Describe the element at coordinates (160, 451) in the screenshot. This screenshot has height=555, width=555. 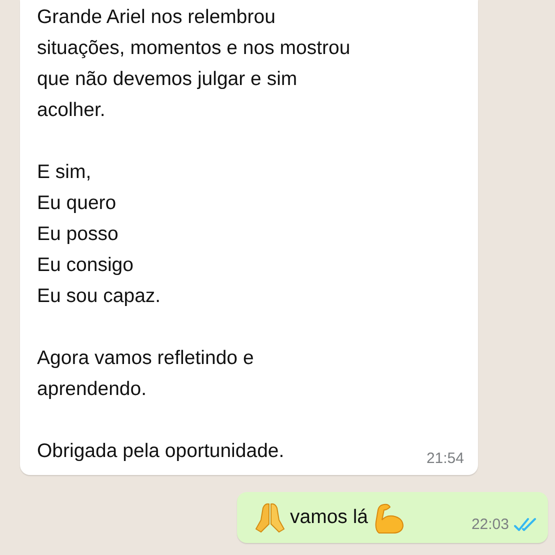
I see `message-text: Obrigada pela oportunidade.` at that location.